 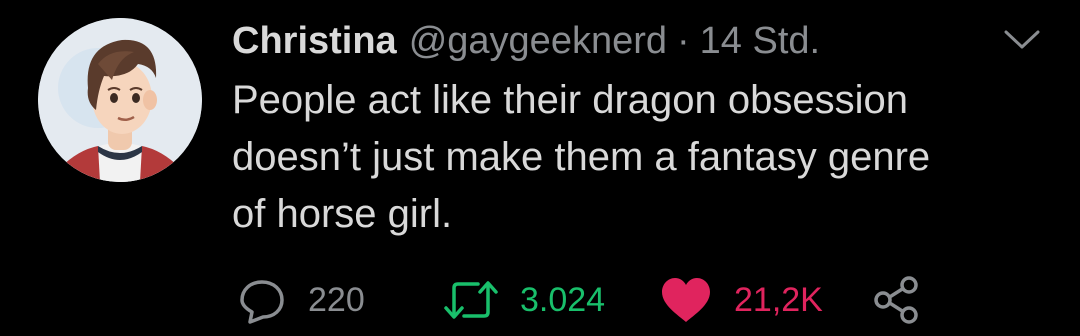 What do you see at coordinates (342, 214) in the screenshot?
I see `tweet-text-line: of horse girl.` at bounding box center [342, 214].